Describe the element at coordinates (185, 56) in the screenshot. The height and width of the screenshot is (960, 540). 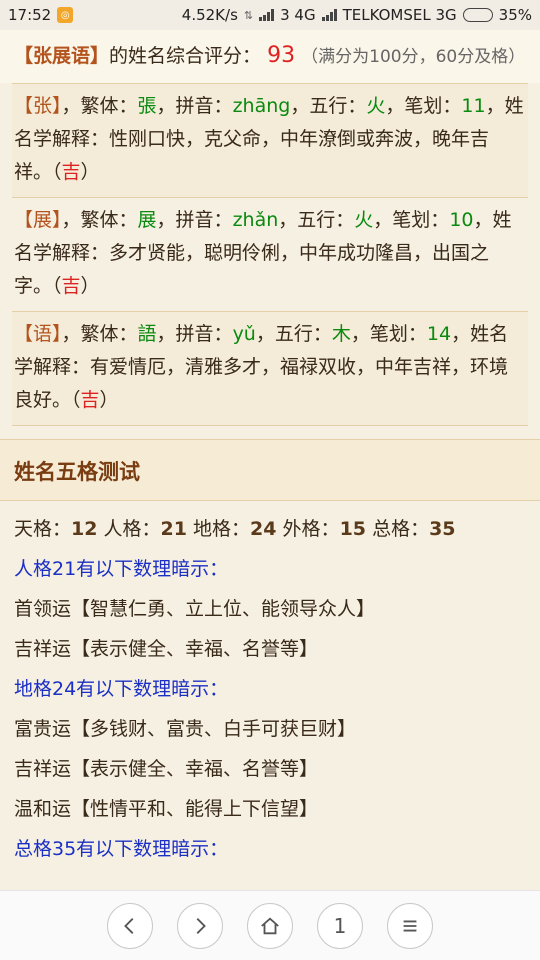
I see `score-label: 的姓名综合评分：` at that location.